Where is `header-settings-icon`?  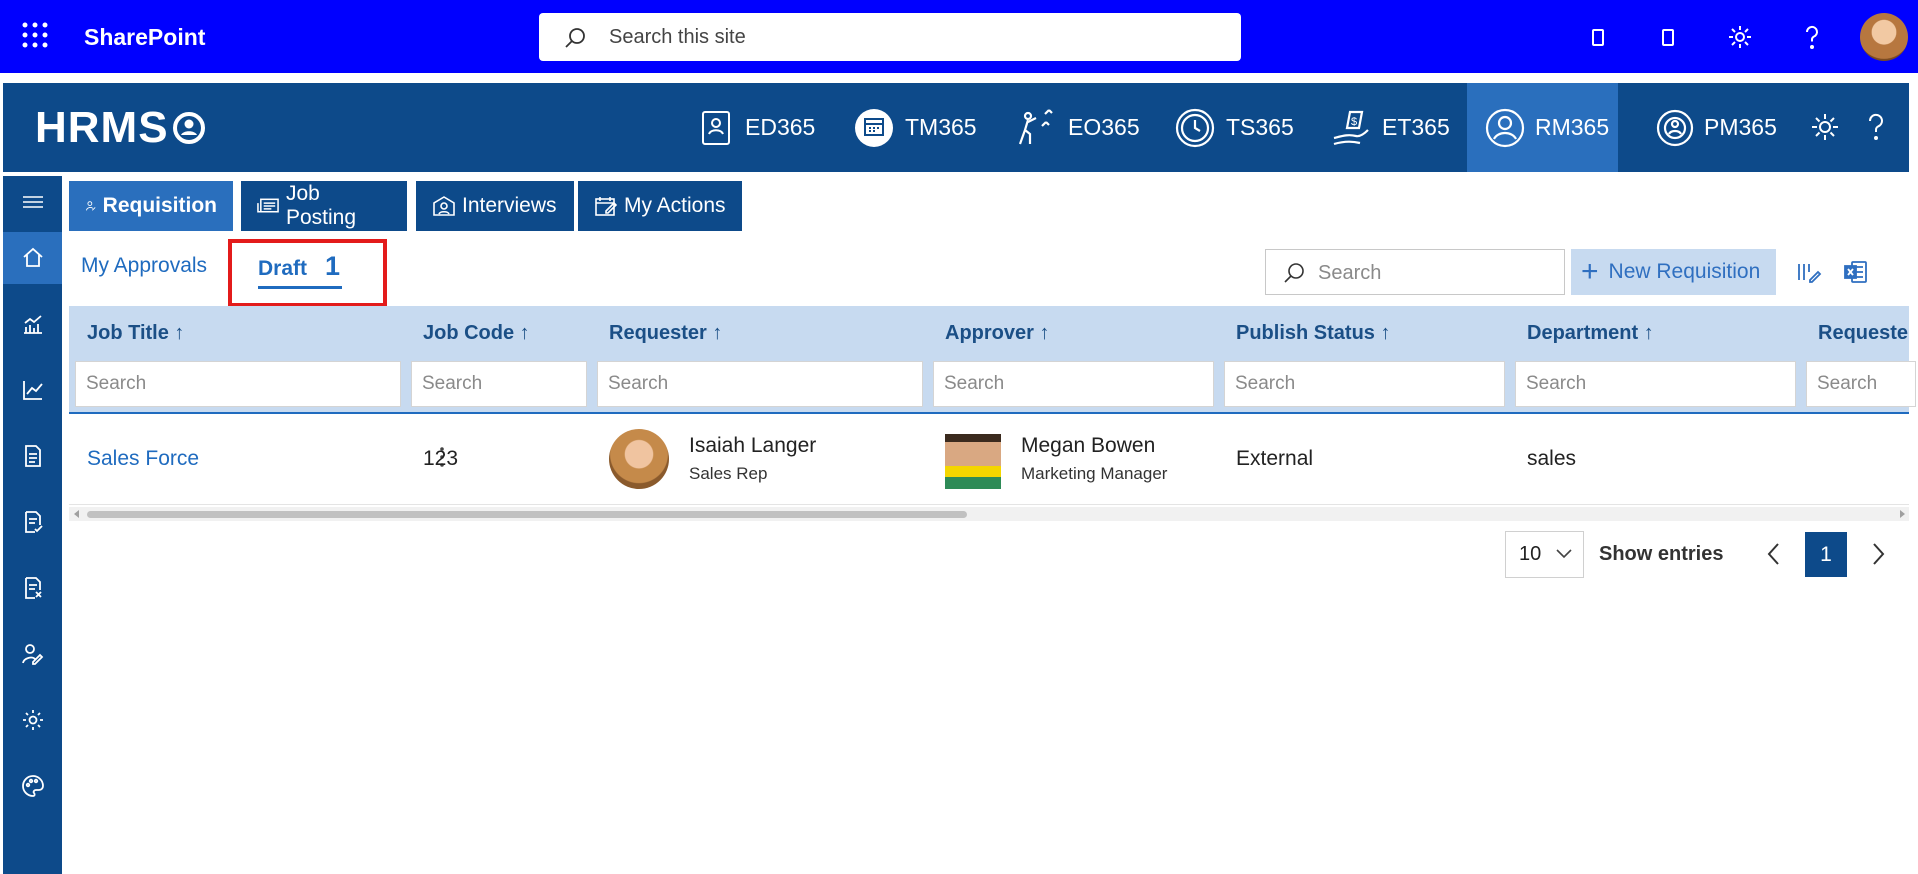 header-settings-icon is located at coordinates (1825, 127).